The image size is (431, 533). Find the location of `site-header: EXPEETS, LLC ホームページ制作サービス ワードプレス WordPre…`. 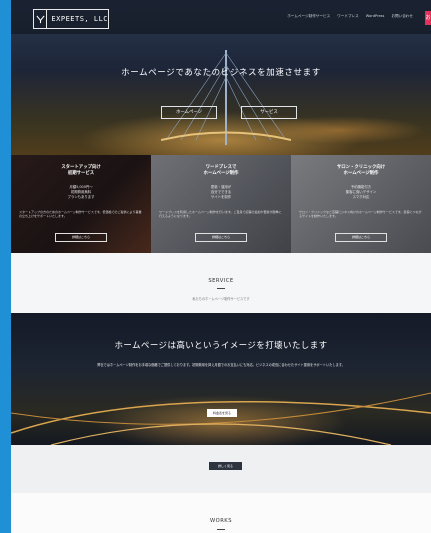

site-header: EXPEETS, LLC ホームページ制作サービス ワードプレス WordPre… is located at coordinates (221, 17).